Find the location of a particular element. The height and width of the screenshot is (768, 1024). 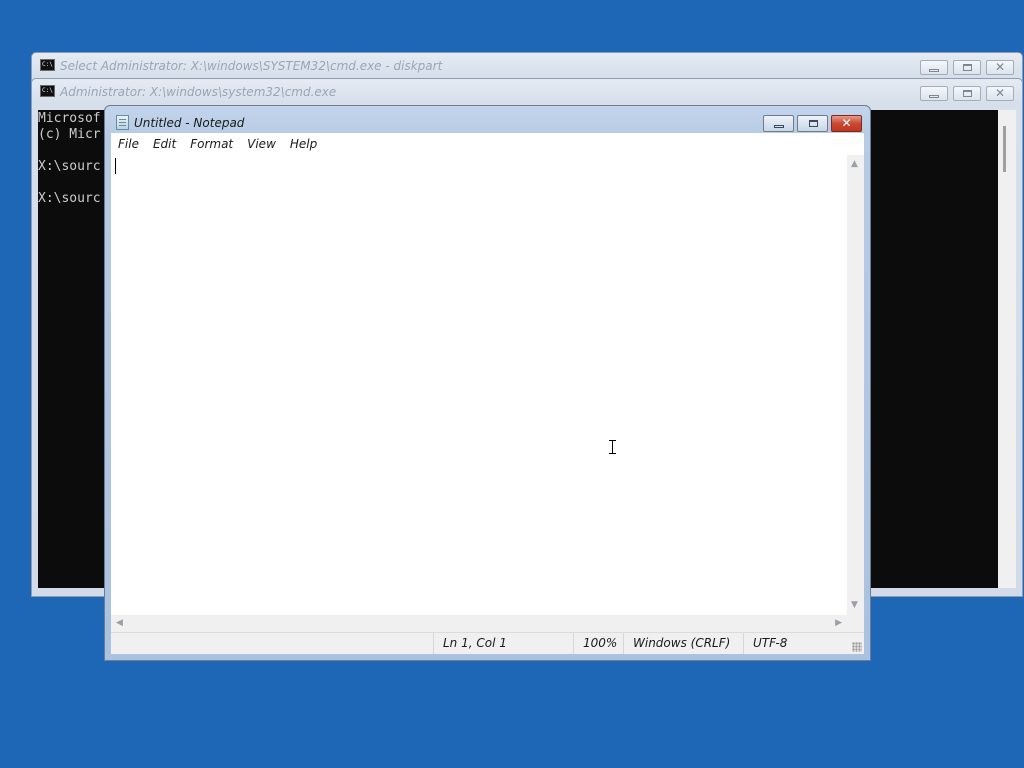

vertical-scrollbar: ▲ ▼ is located at coordinates (855, 385).